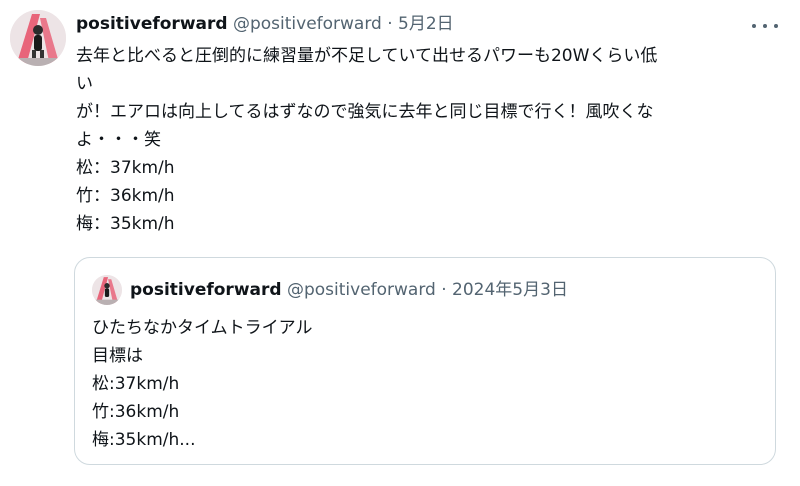 This screenshot has height=486, width=800. I want to click on more-icon, so click(765, 26).